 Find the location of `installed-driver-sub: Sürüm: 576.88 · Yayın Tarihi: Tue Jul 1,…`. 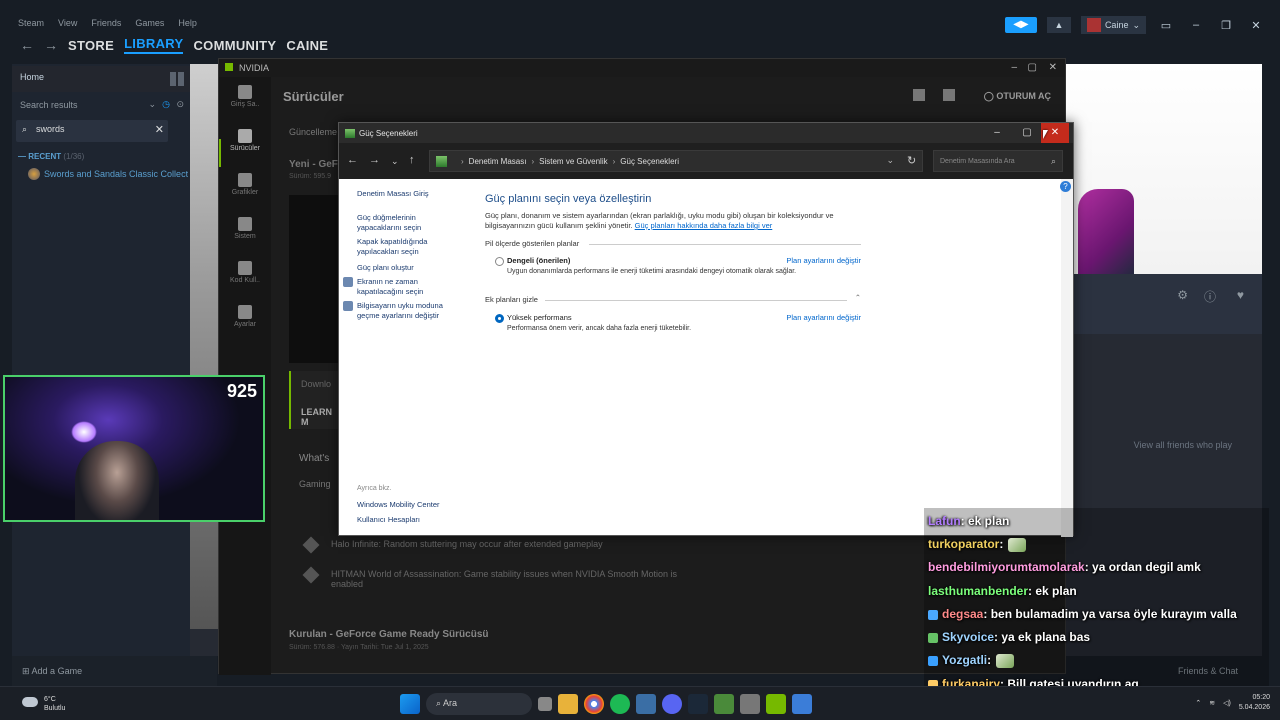

installed-driver-sub: Sürüm: 576.88 · Yayın Tarihi: Tue Jul 1,… is located at coordinates (359, 647).